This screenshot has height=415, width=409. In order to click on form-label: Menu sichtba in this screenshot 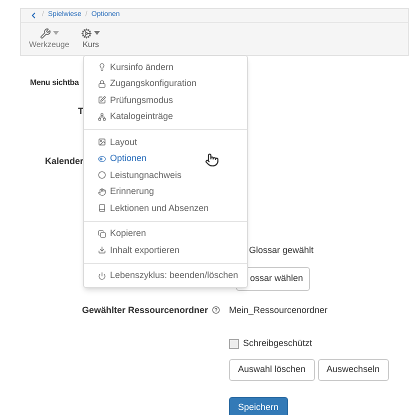, I will do `click(54, 83)`.